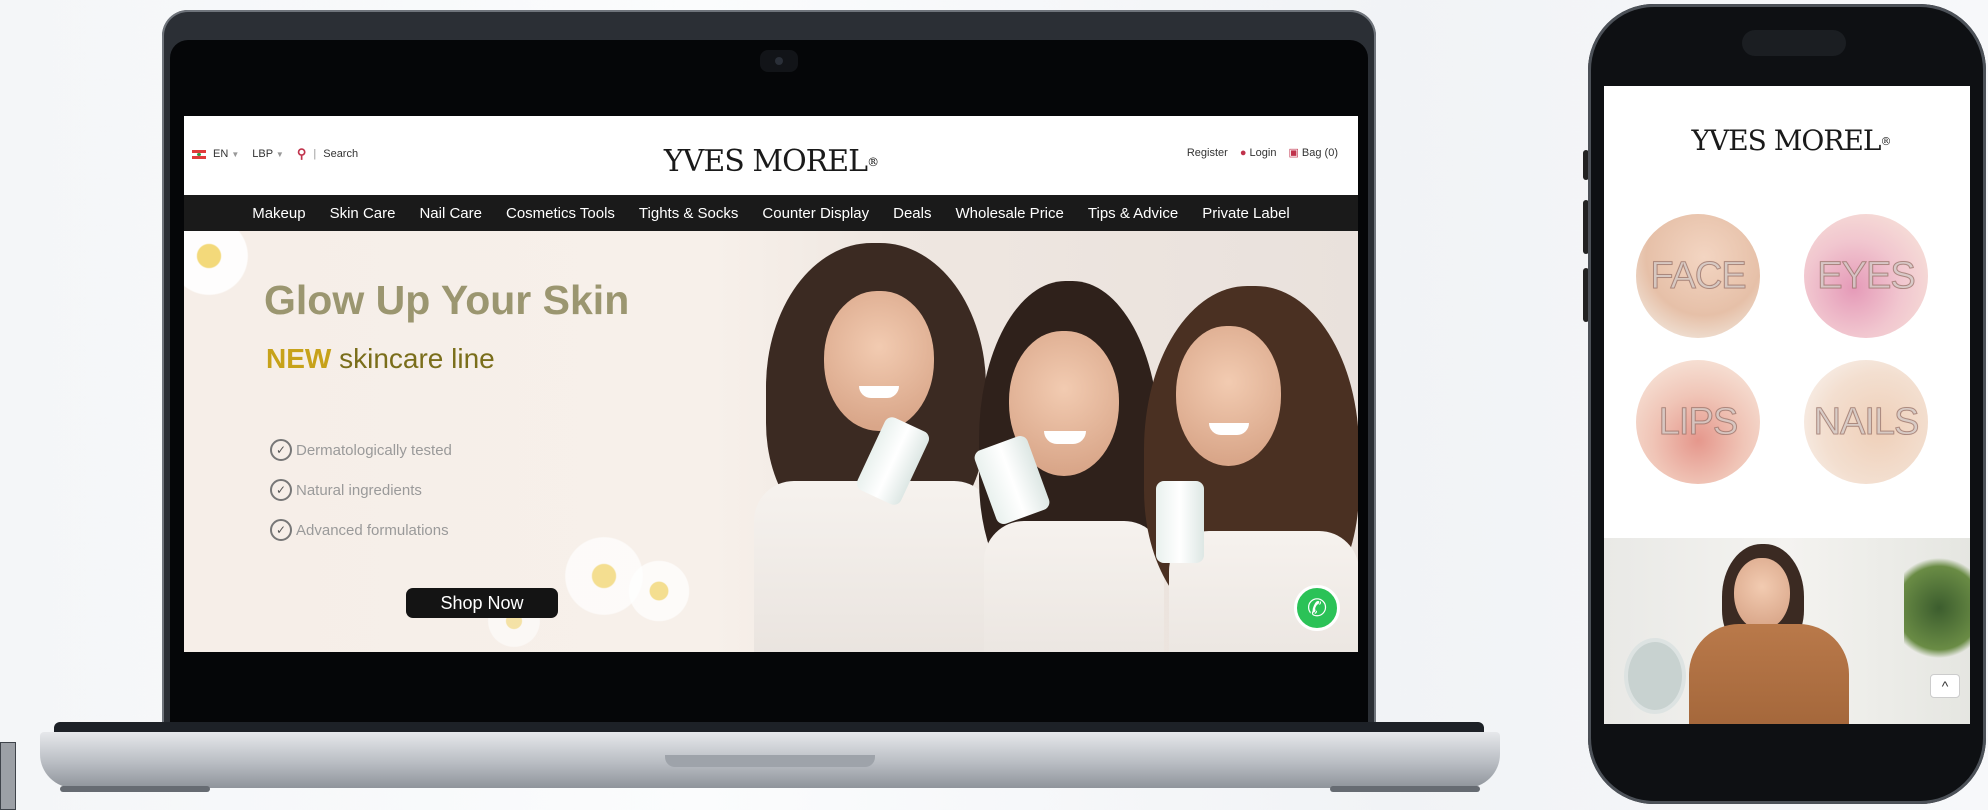 The image size is (1988, 810). Describe the element at coordinates (8, 776) in the screenshot. I see `corner-marker` at that location.